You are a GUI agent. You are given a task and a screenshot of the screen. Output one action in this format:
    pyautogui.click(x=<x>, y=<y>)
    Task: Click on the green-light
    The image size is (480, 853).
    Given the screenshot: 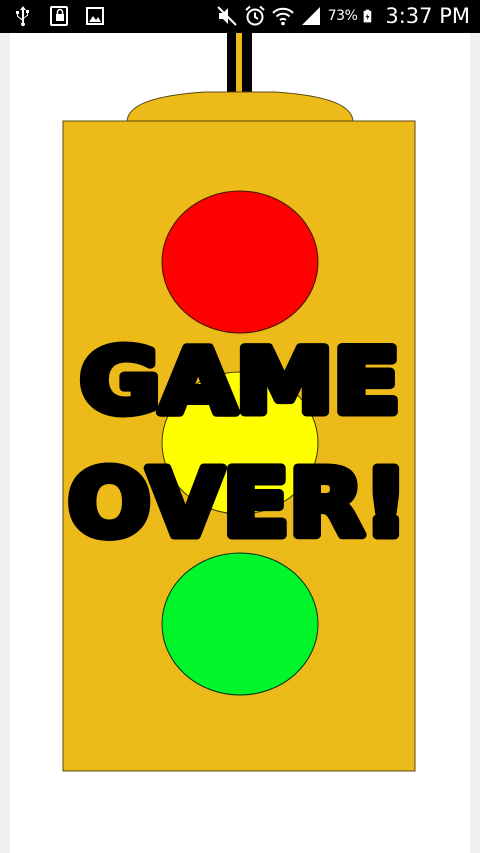 What is the action you would take?
    pyautogui.click(x=240, y=624)
    